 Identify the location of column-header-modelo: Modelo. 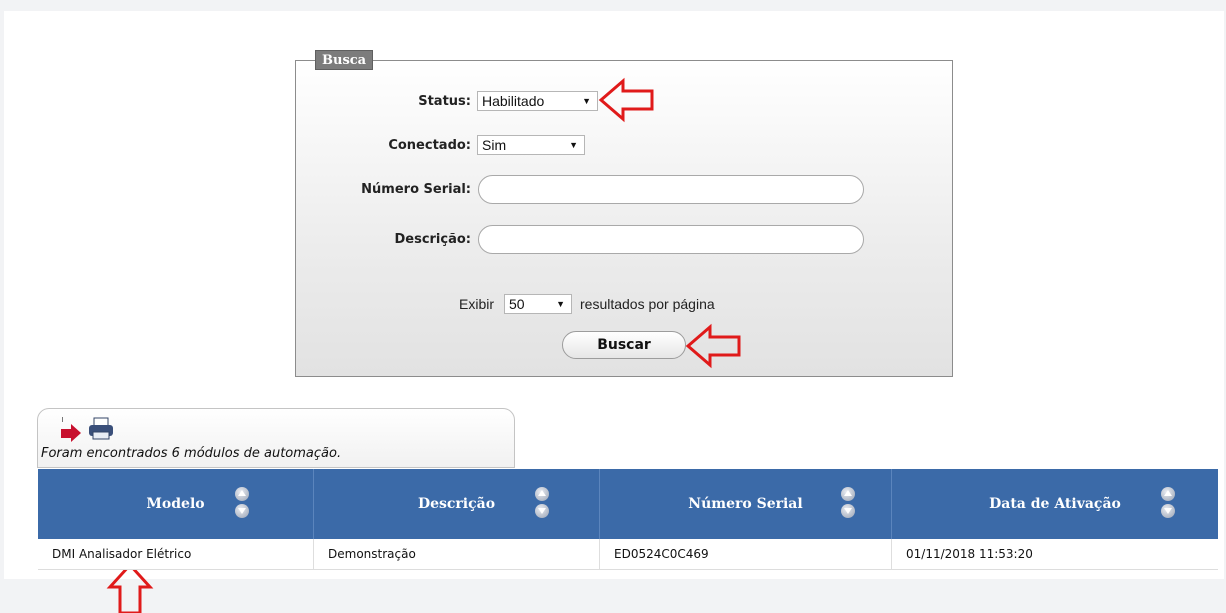
(176, 504).